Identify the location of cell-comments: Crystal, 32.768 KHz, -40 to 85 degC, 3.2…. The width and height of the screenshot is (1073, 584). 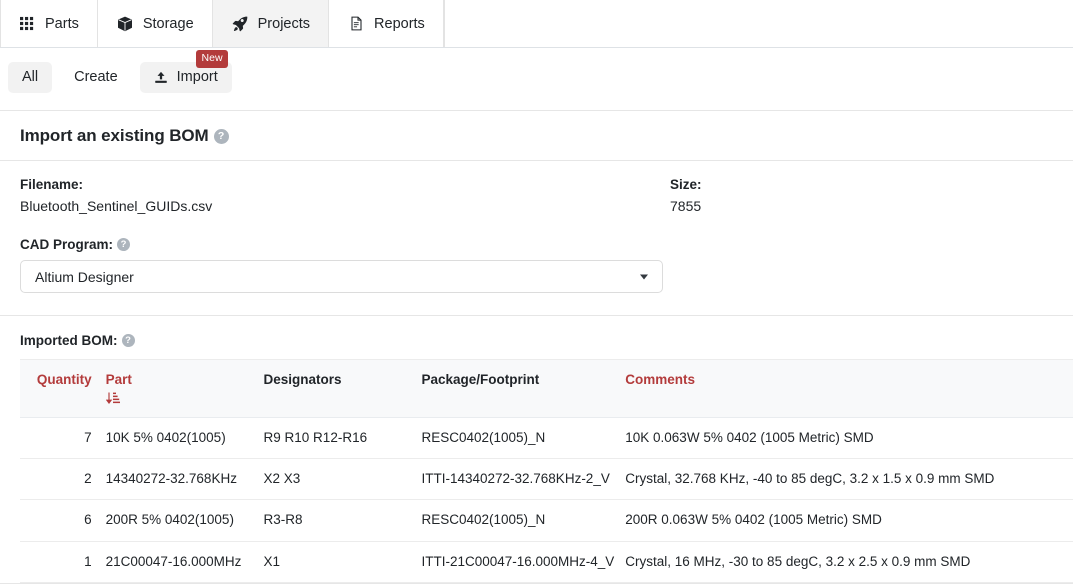
(849, 479).